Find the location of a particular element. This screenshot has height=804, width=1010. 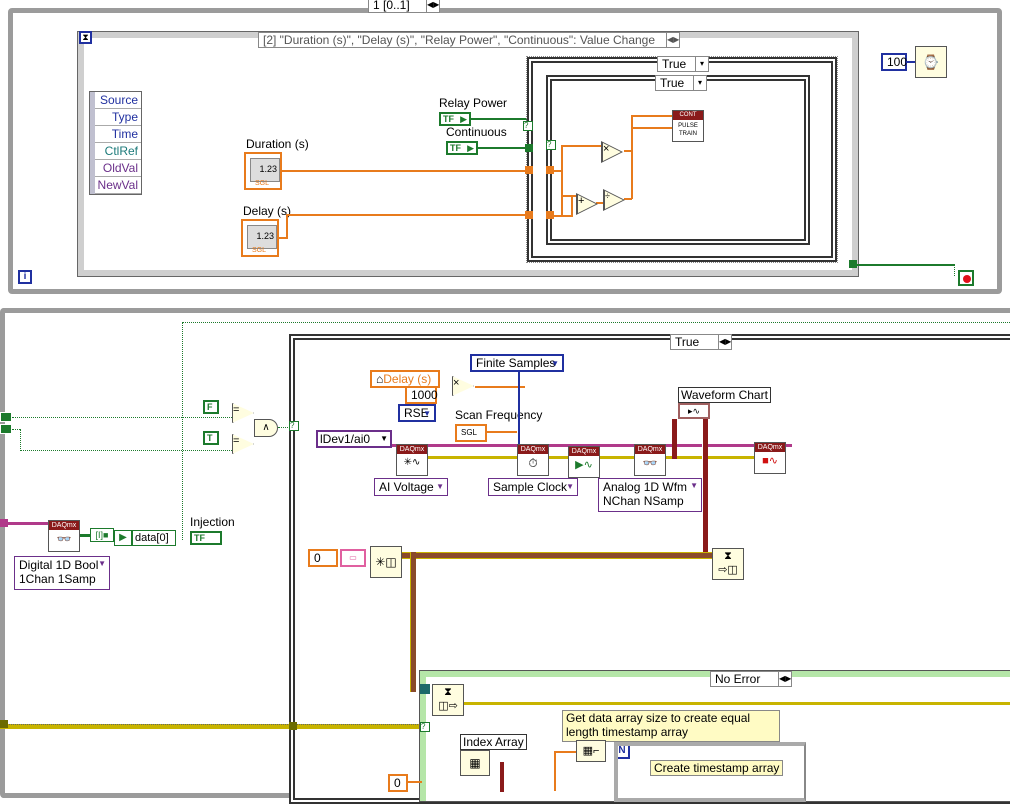

wait-ms-constant: 100 is located at coordinates (894, 62).